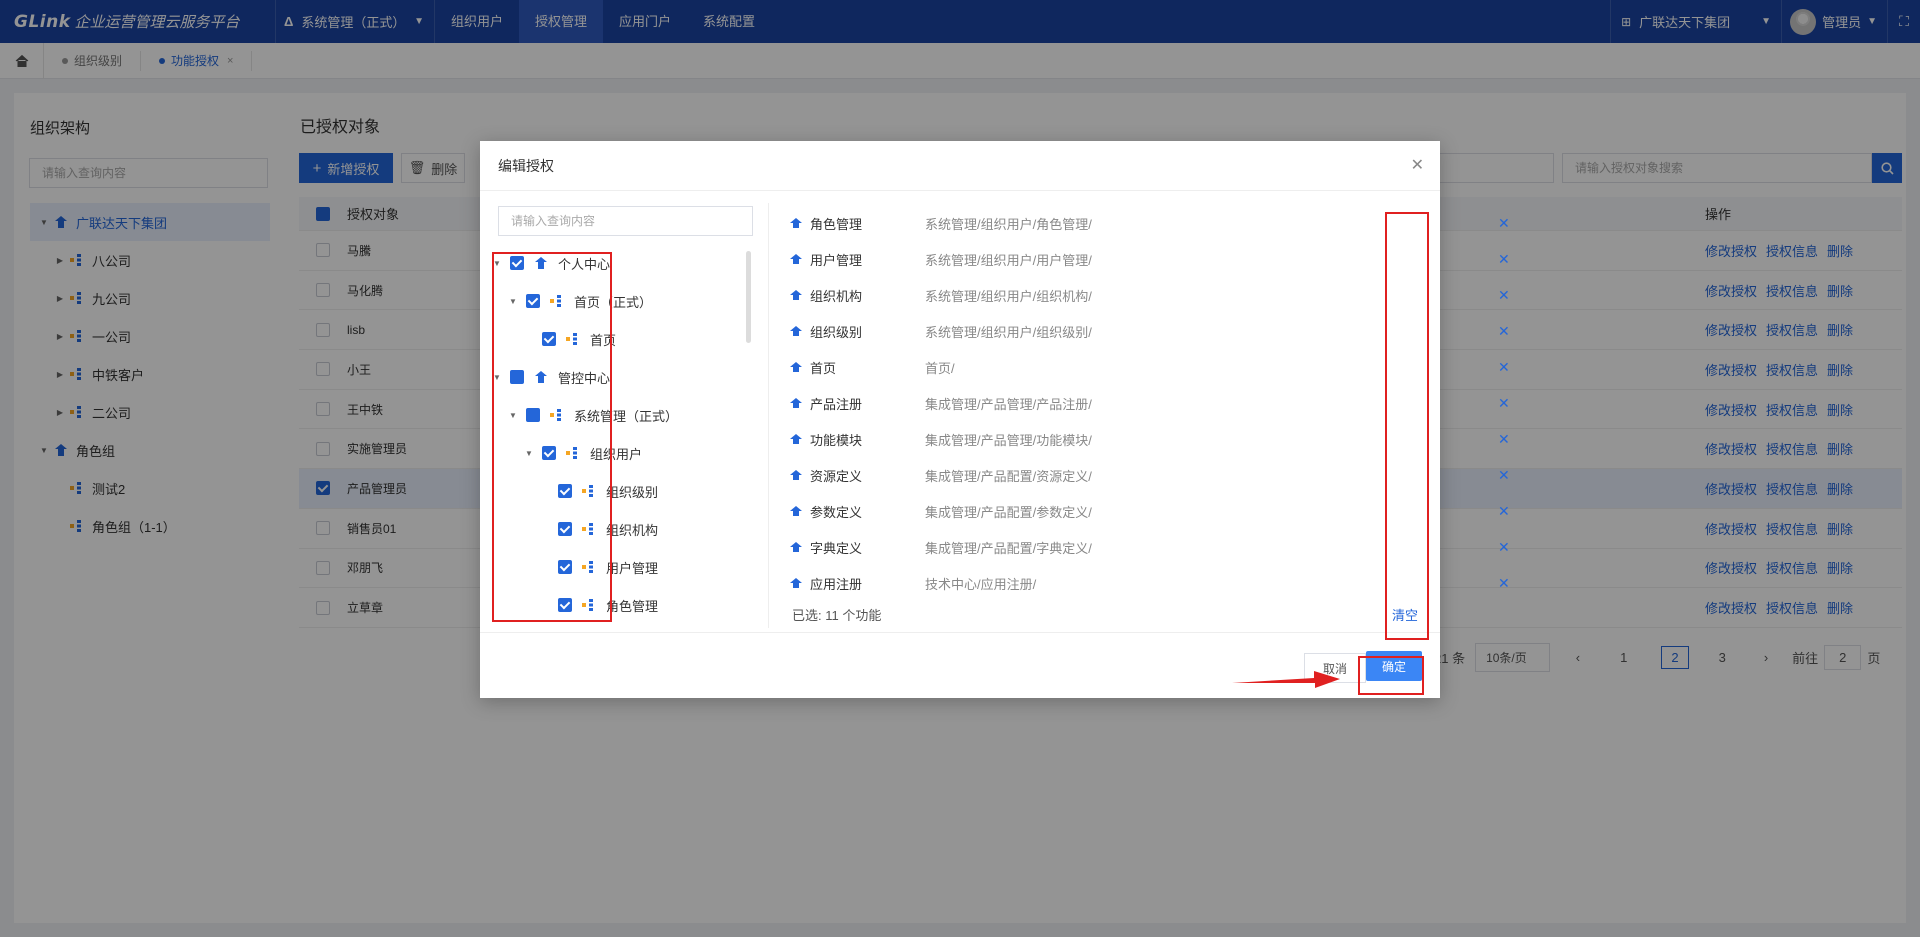 This screenshot has height=937, width=1920. Describe the element at coordinates (1008, 404) in the screenshot. I see `selected-item-path: 集成管理/产品管理/产品注册/` at that location.